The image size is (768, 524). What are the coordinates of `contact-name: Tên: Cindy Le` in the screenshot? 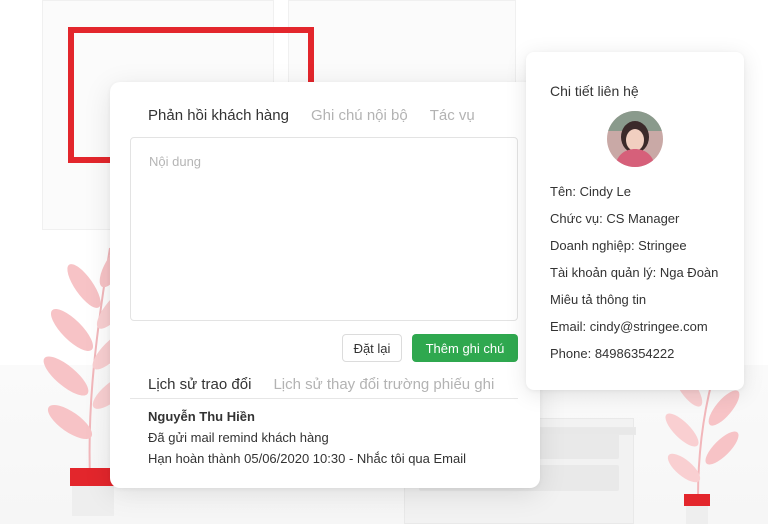 It's located at (590, 191).